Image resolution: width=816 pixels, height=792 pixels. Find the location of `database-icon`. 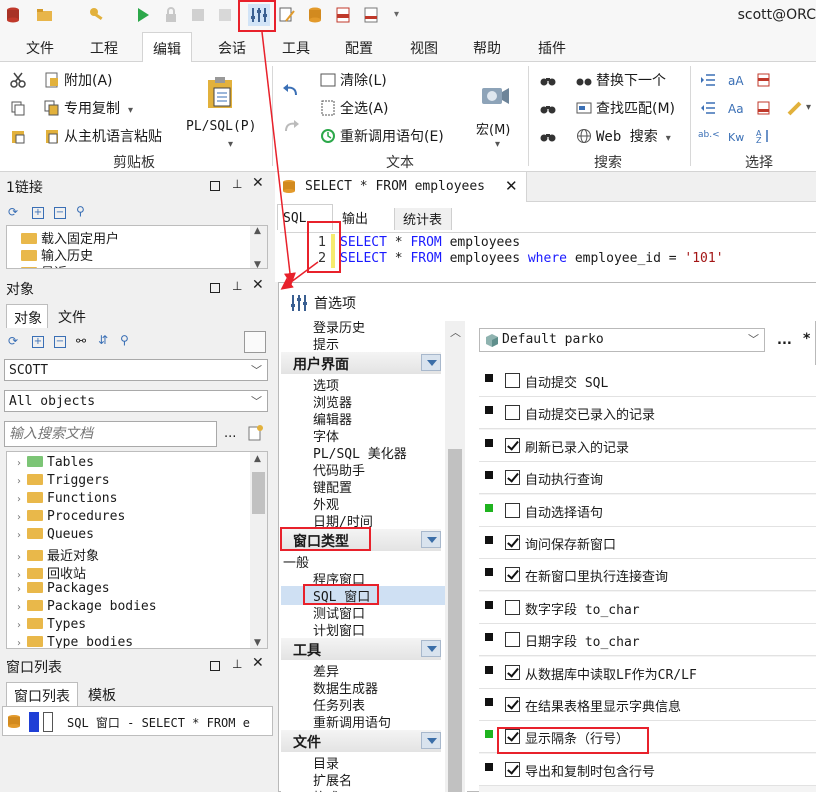

database-icon is located at coordinates (13, 15).